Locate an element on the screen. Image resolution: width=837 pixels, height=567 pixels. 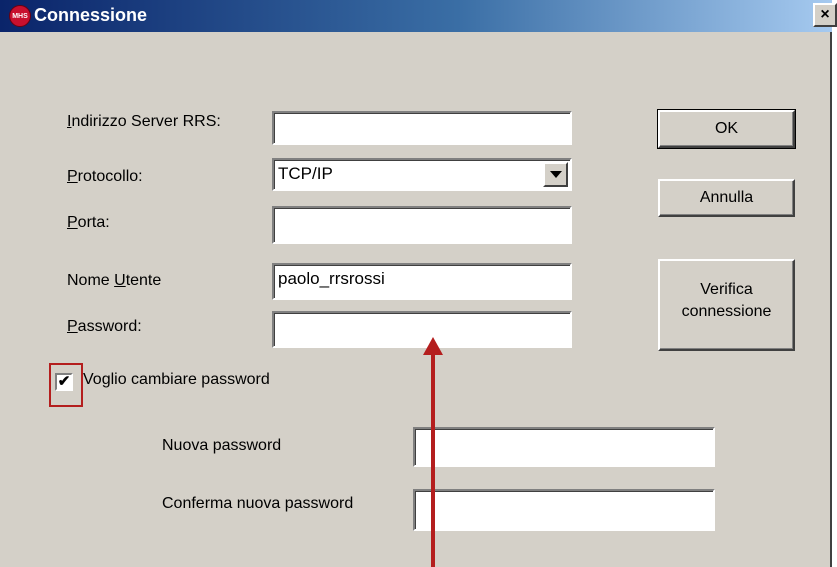
close-button: × is located at coordinates (825, 15).